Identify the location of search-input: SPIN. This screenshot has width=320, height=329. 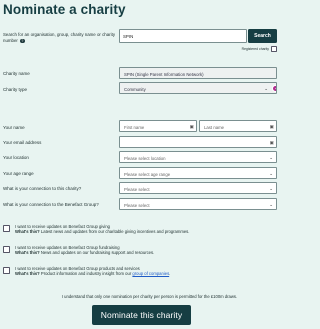
(183, 36).